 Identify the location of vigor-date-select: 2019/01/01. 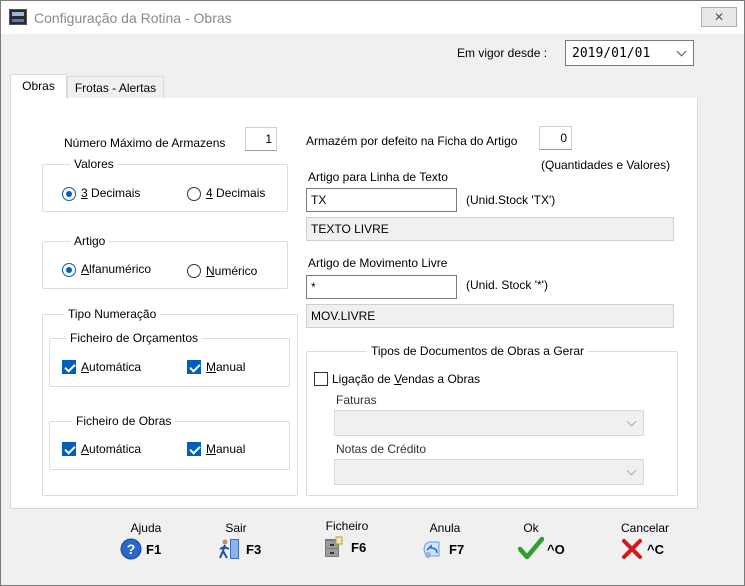
(629, 53).